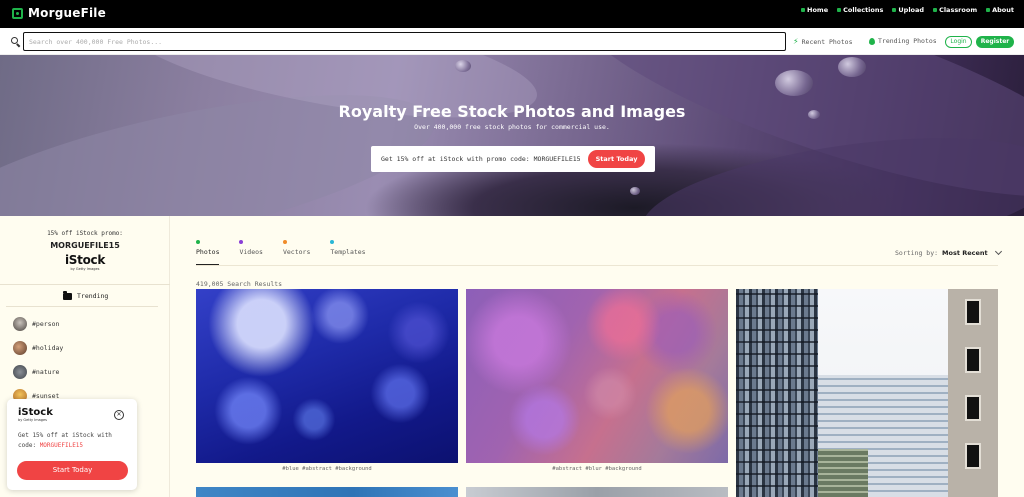 The height and width of the screenshot is (497, 1024). I want to click on popup-istock-byline: by Getty Images, so click(32, 420).